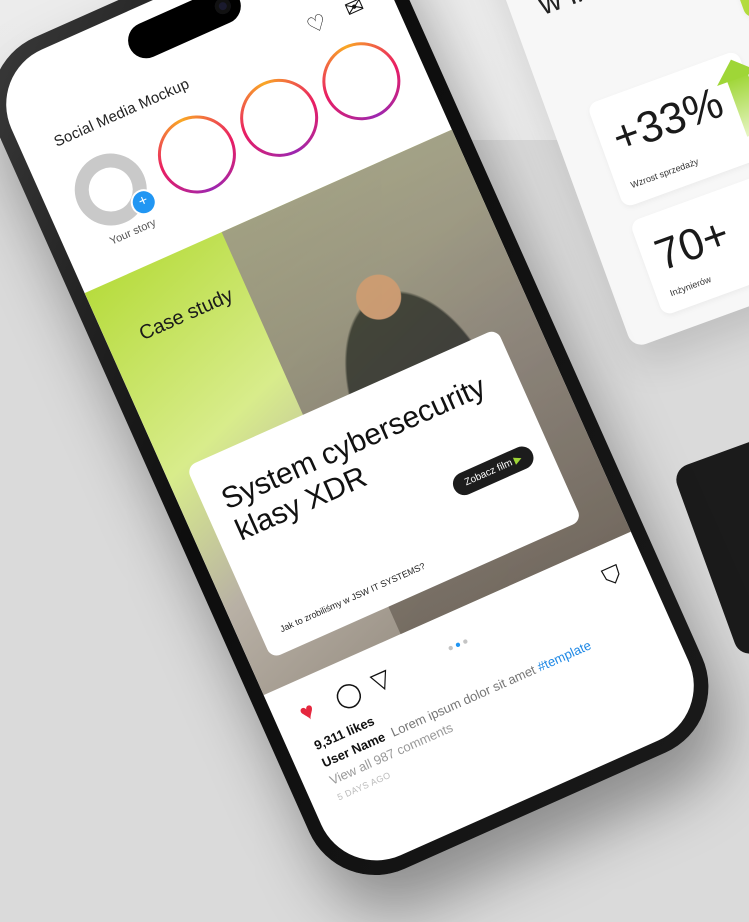 Image resolution: width=749 pixels, height=922 pixels. I want to click on share-icon: ▽, so click(381, 681).